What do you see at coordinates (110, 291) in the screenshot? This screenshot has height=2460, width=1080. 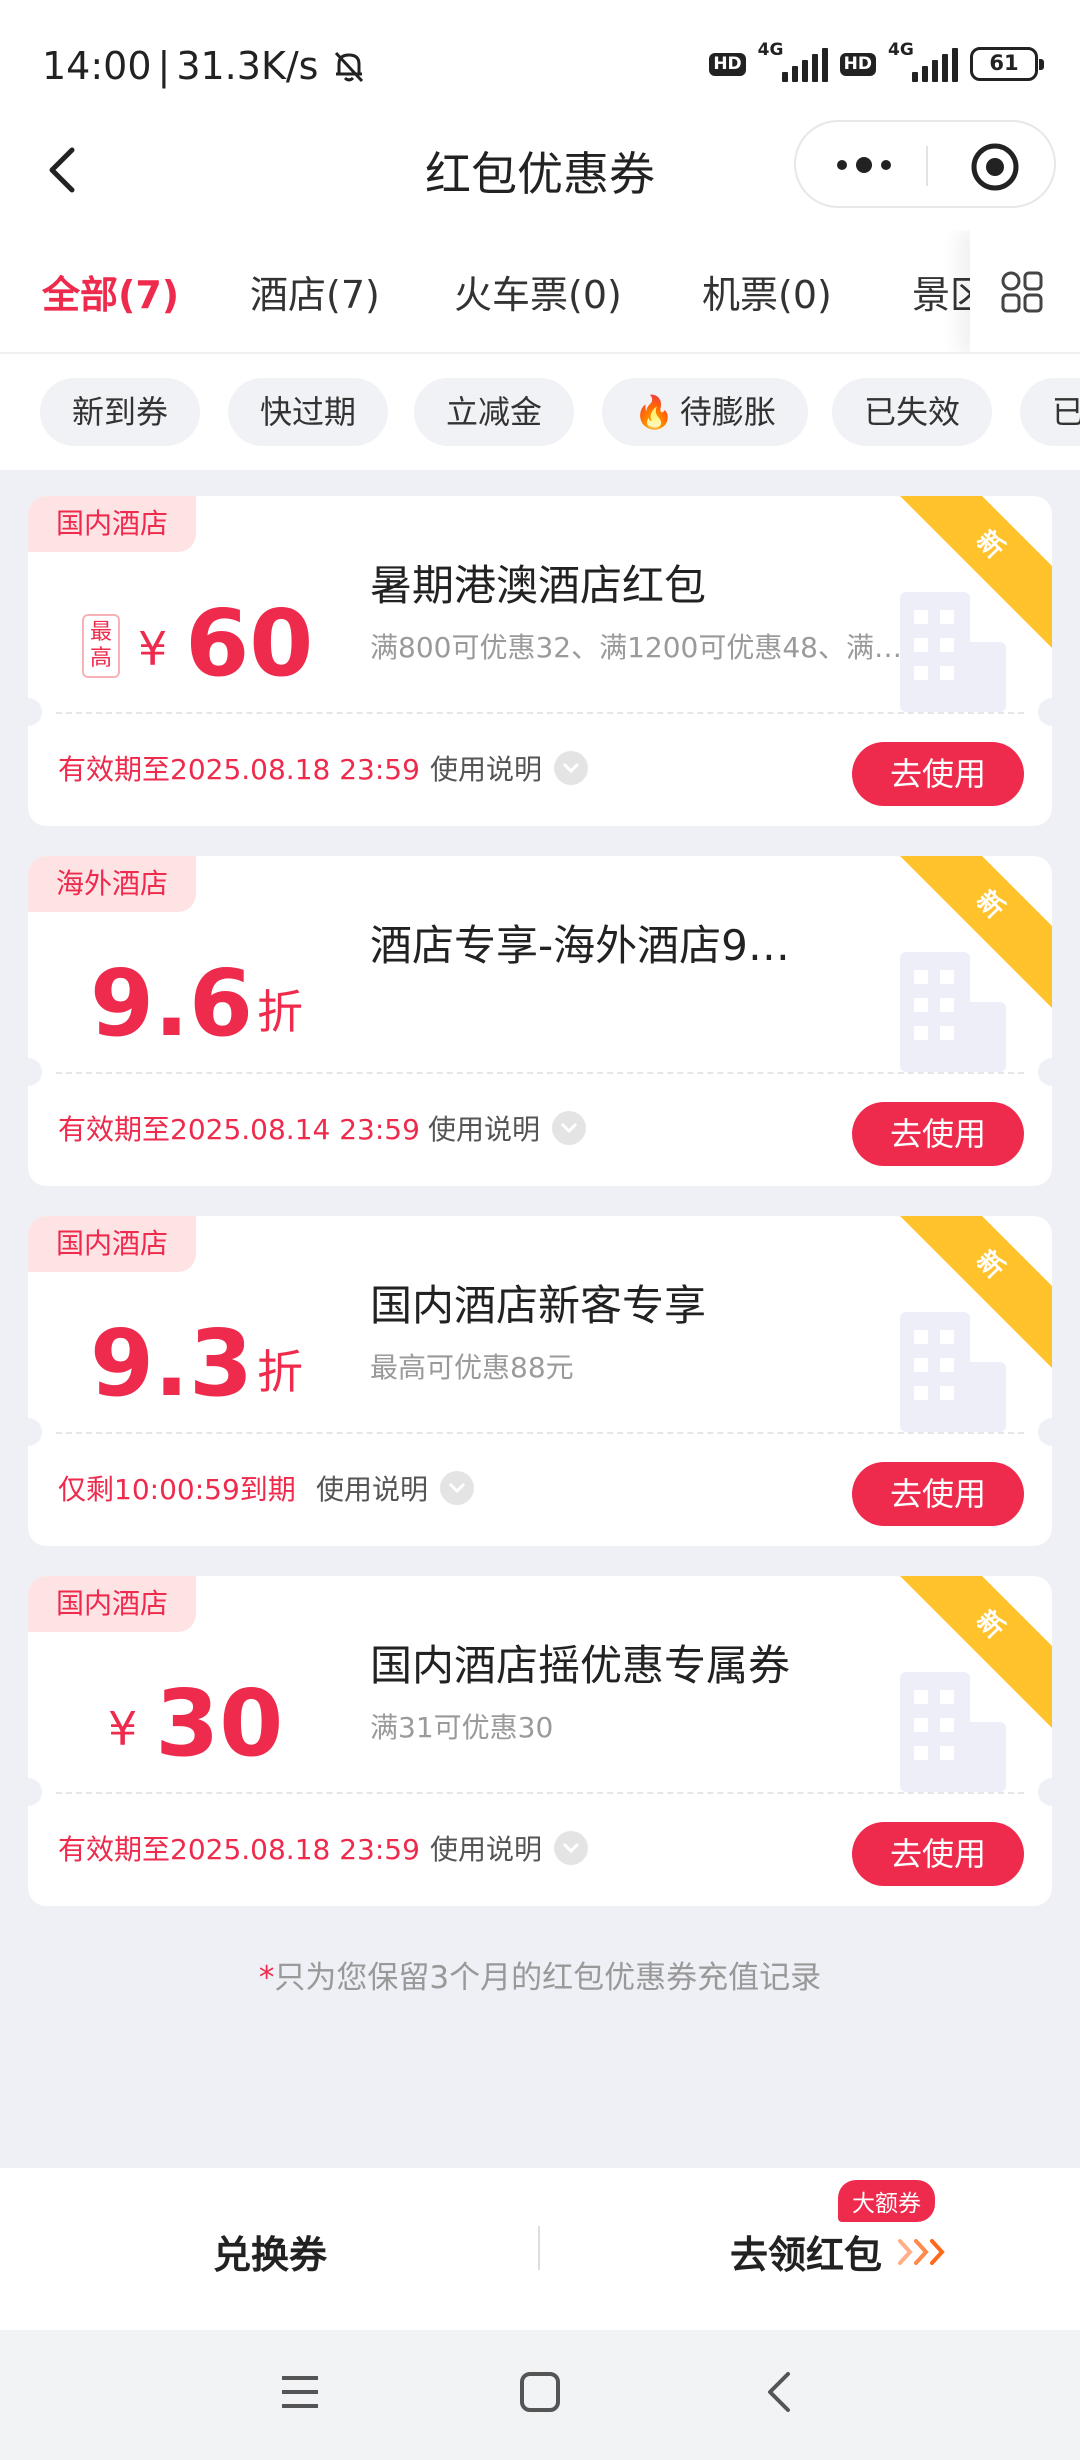 I see `tab-all: 全部(7)` at bounding box center [110, 291].